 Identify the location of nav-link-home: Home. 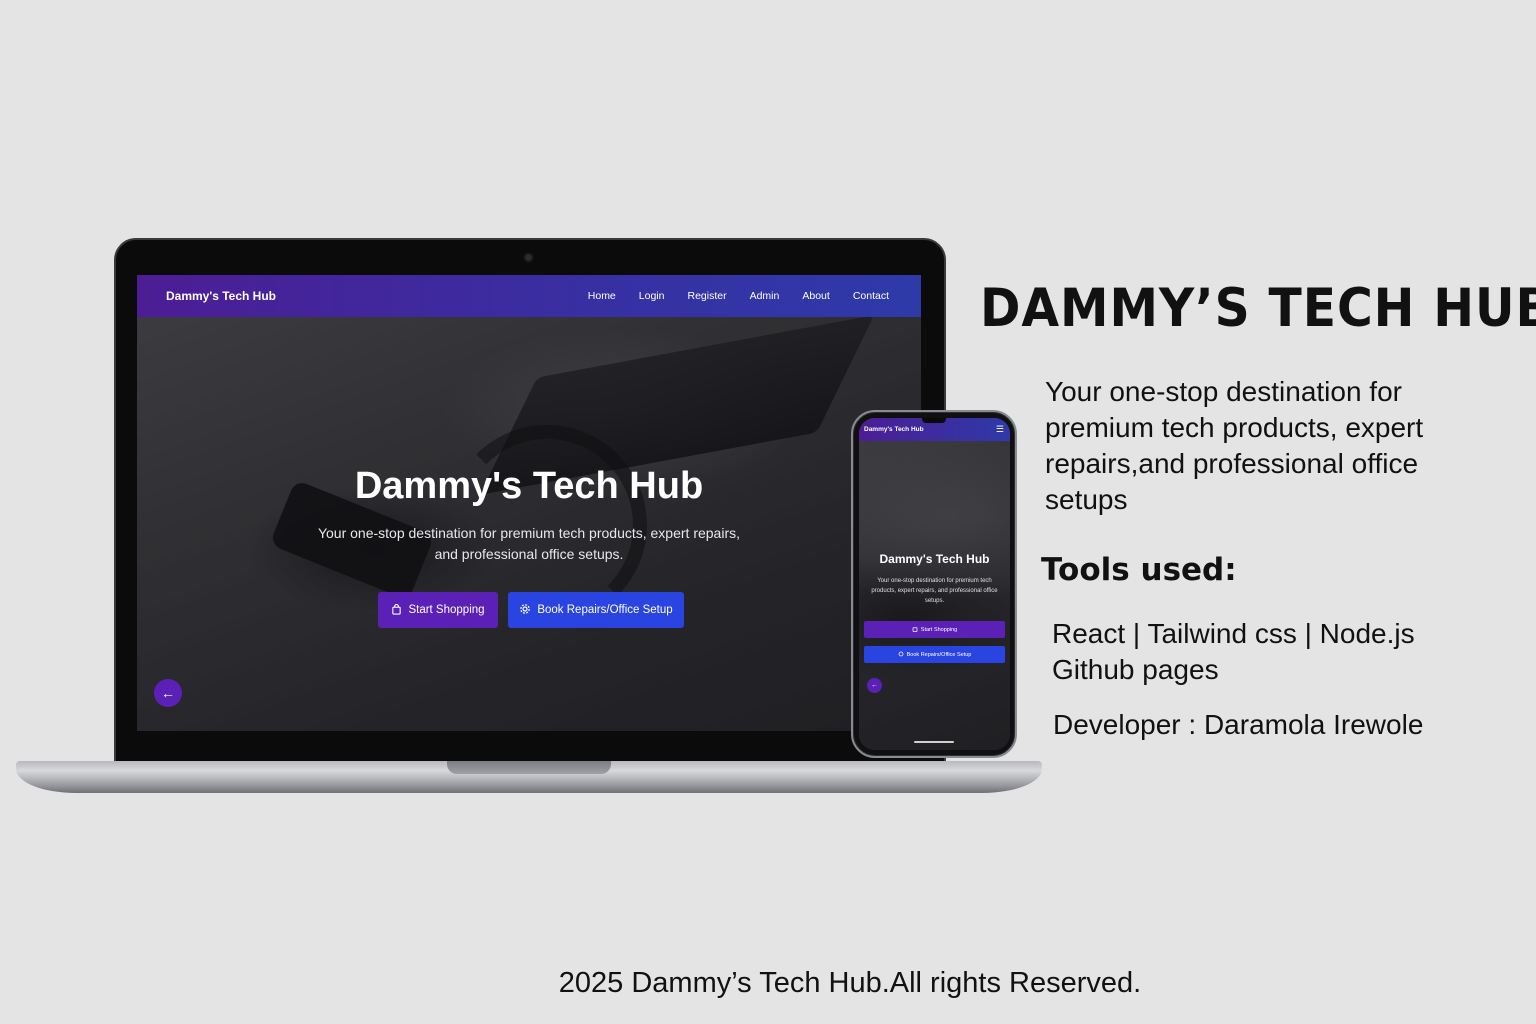
(602, 296).